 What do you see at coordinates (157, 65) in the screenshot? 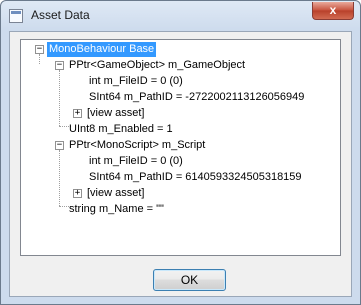
I see `tree-node-game-object: PPtr<GameObject> m_GameObject` at bounding box center [157, 65].